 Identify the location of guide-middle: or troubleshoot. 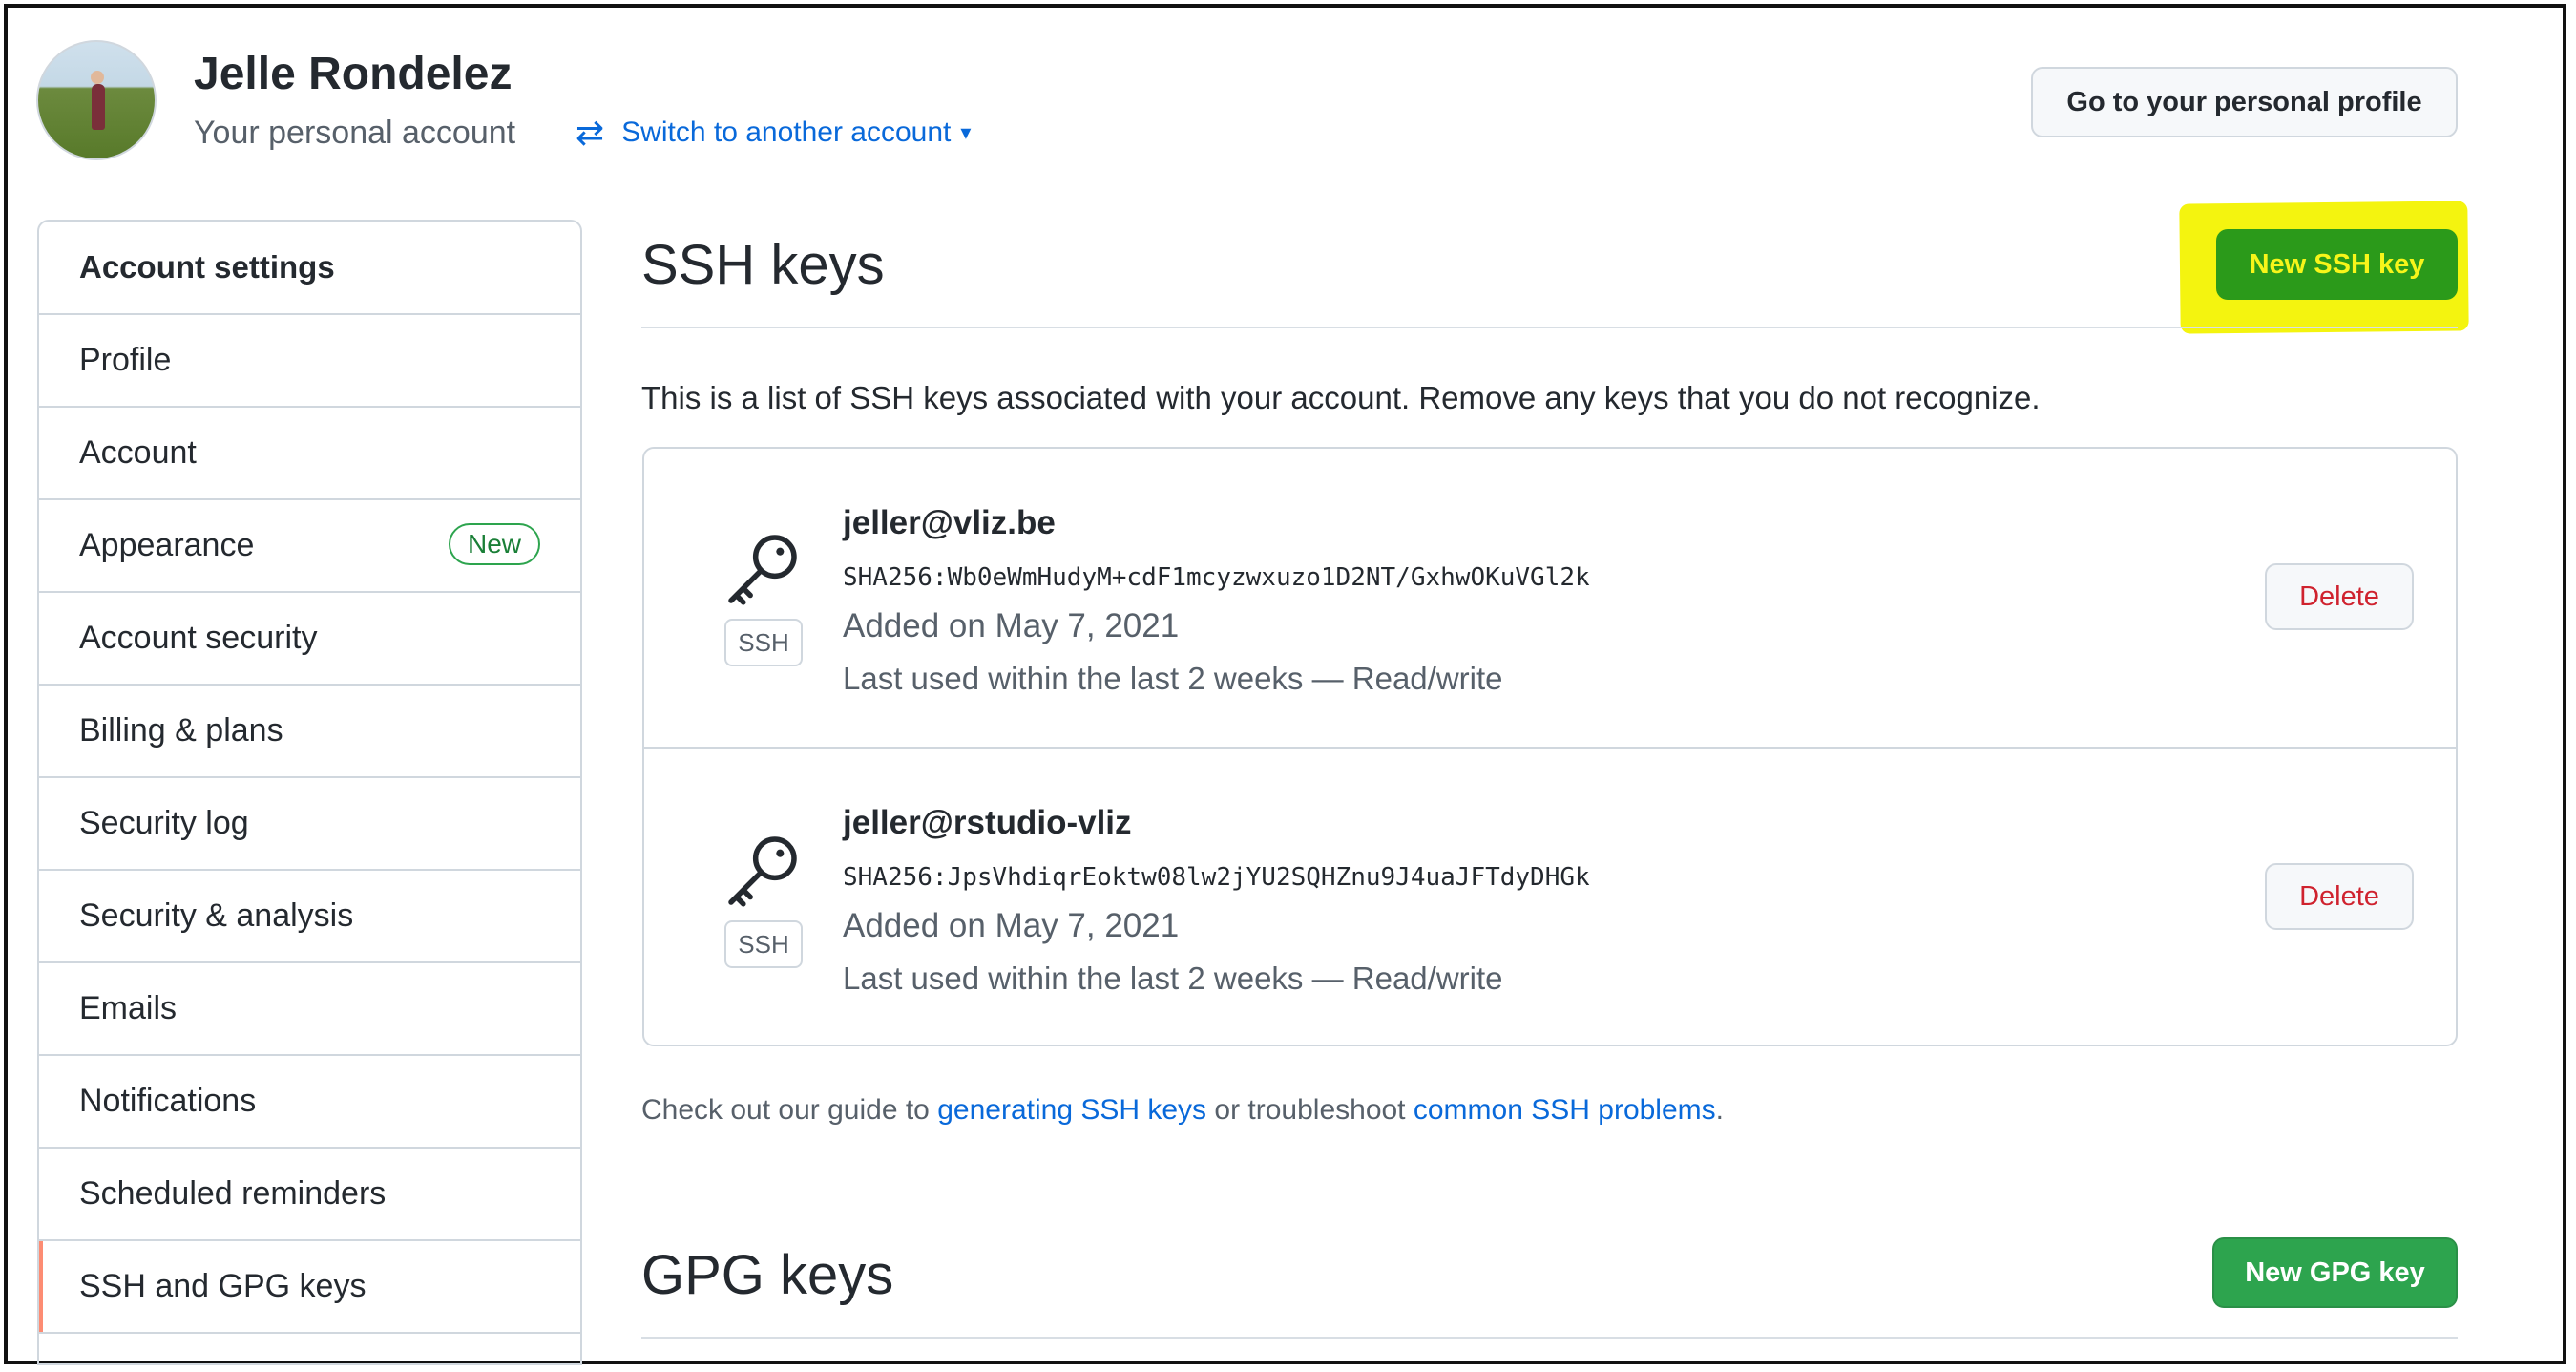
(1310, 1110).